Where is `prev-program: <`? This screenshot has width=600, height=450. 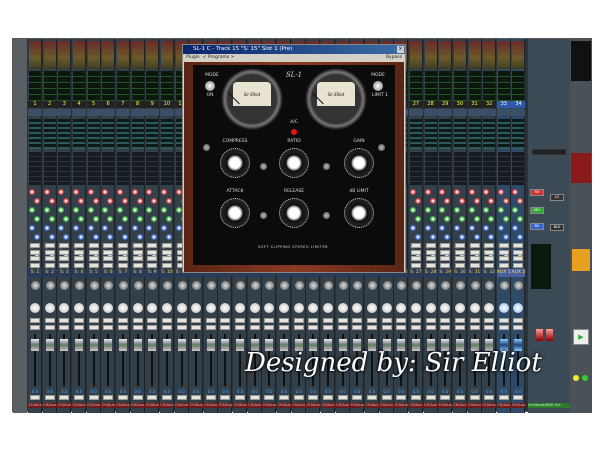
prev-program: < is located at coordinates (205, 57).